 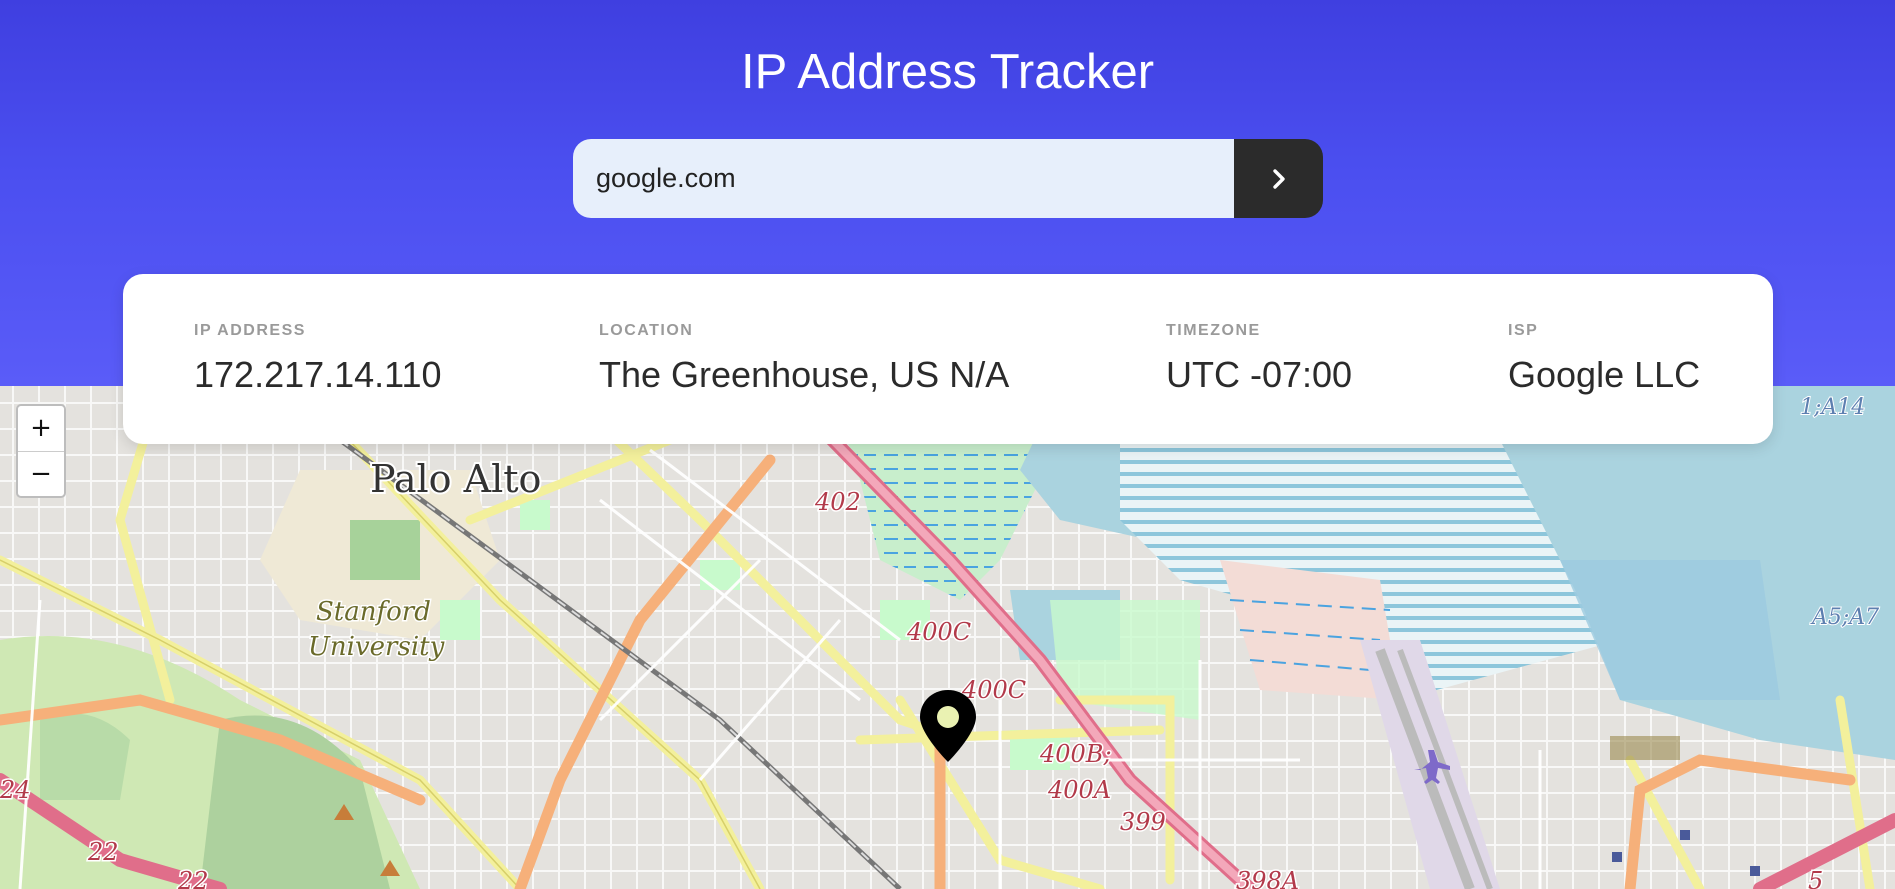 I want to click on stat-isp: ISP Google LLC, so click(x=1604, y=359).